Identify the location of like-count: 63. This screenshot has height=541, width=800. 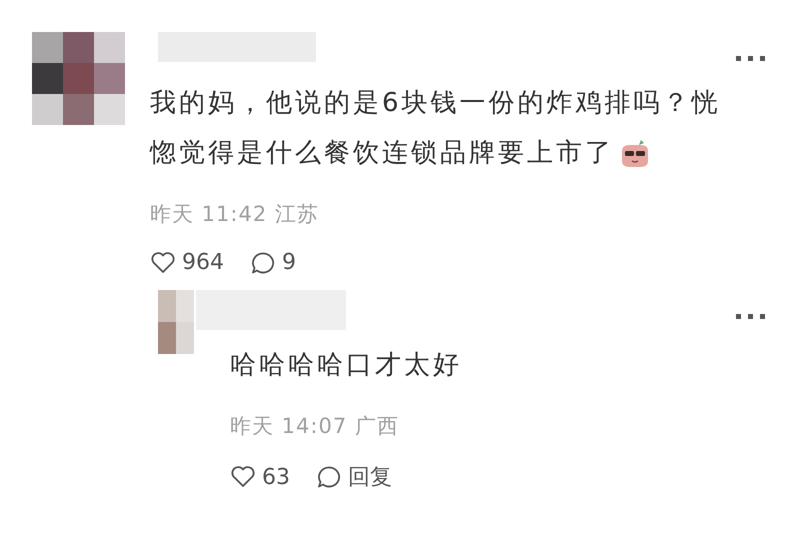
(276, 477).